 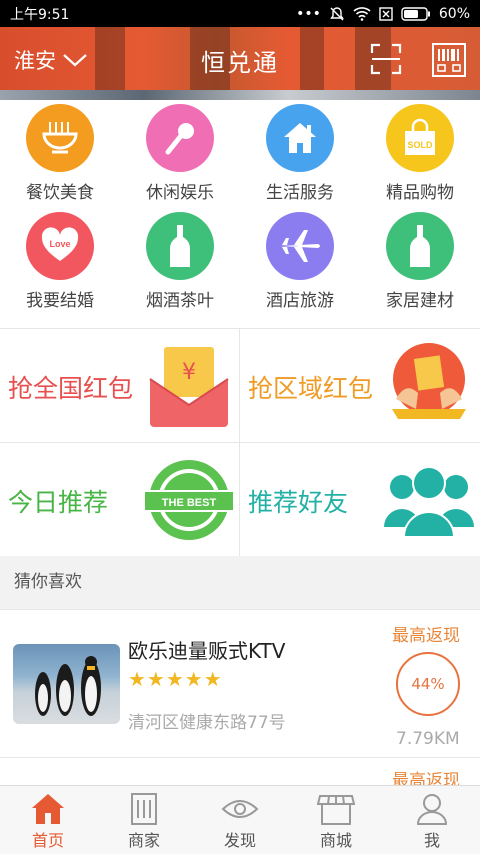 What do you see at coordinates (180, 301) in the screenshot?
I see `category-label: 烟酒茶叶` at bounding box center [180, 301].